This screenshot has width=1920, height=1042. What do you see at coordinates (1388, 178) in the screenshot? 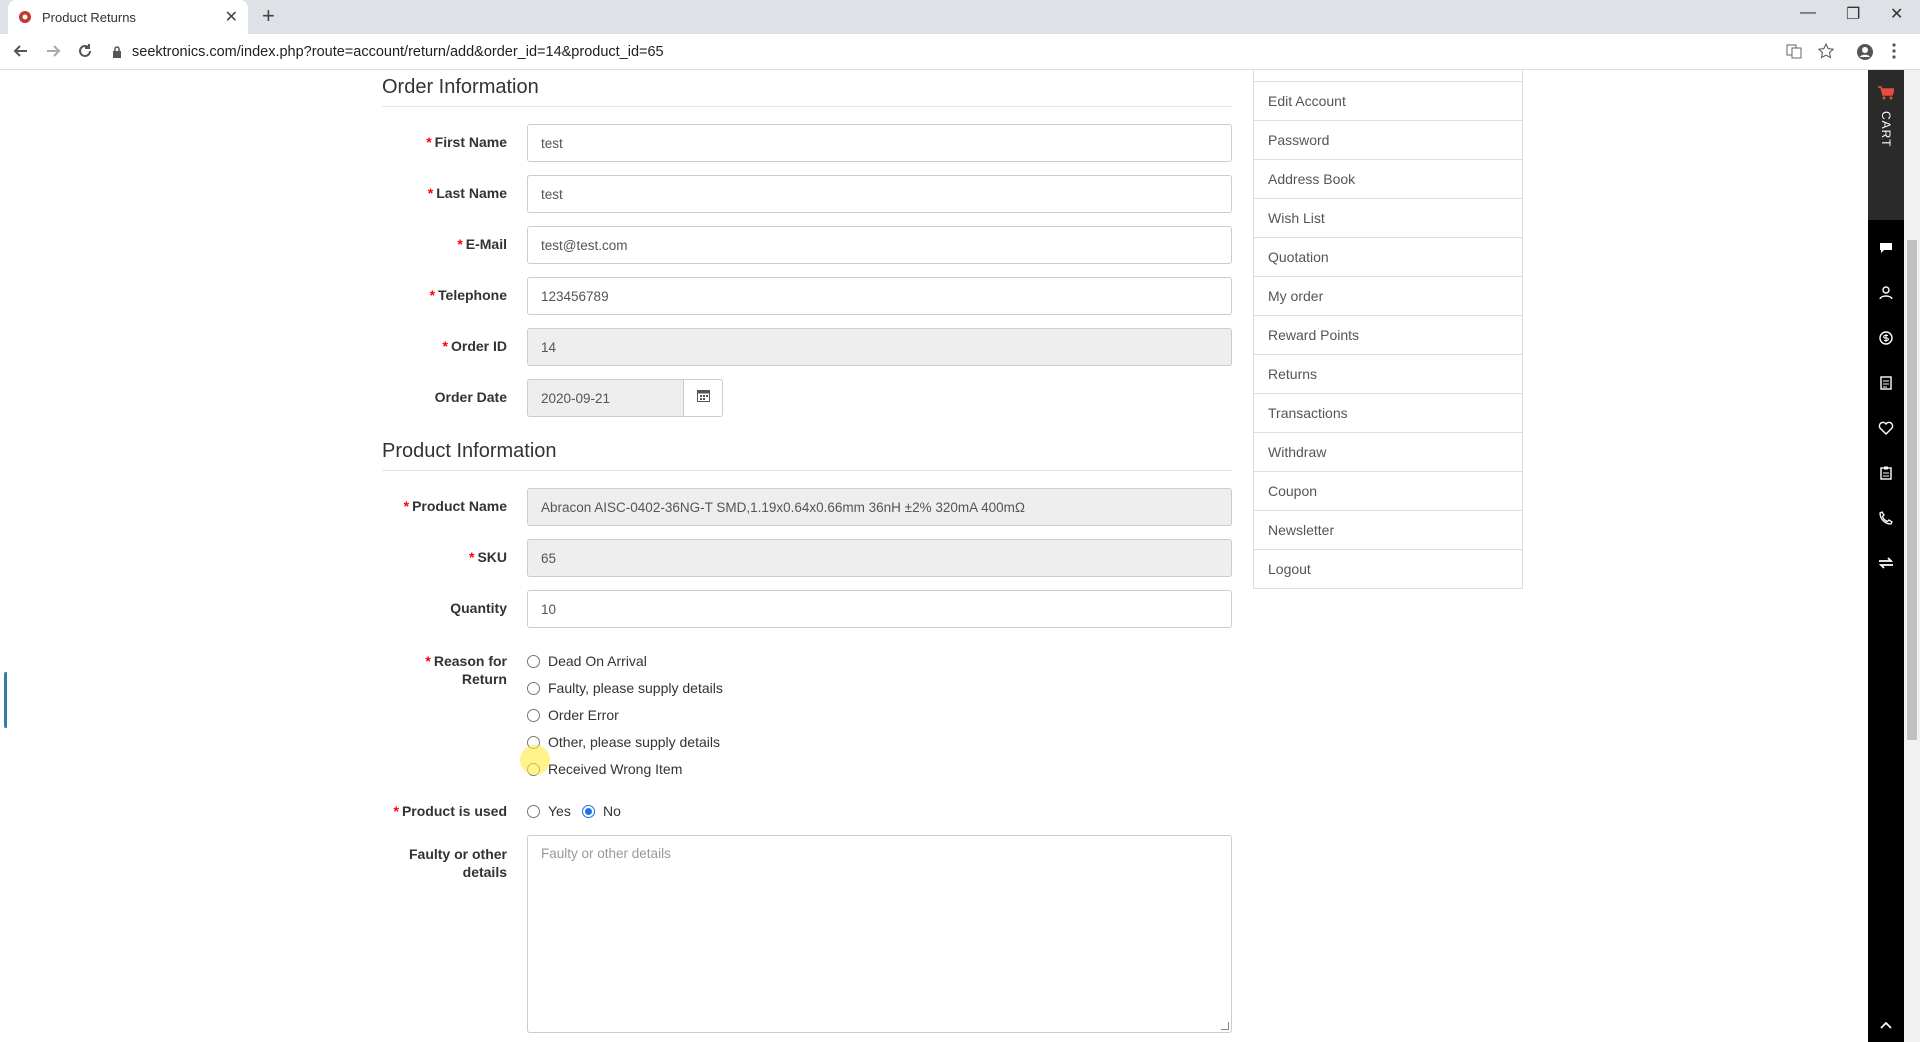
I see `menu-item-address-book: Address Book` at bounding box center [1388, 178].